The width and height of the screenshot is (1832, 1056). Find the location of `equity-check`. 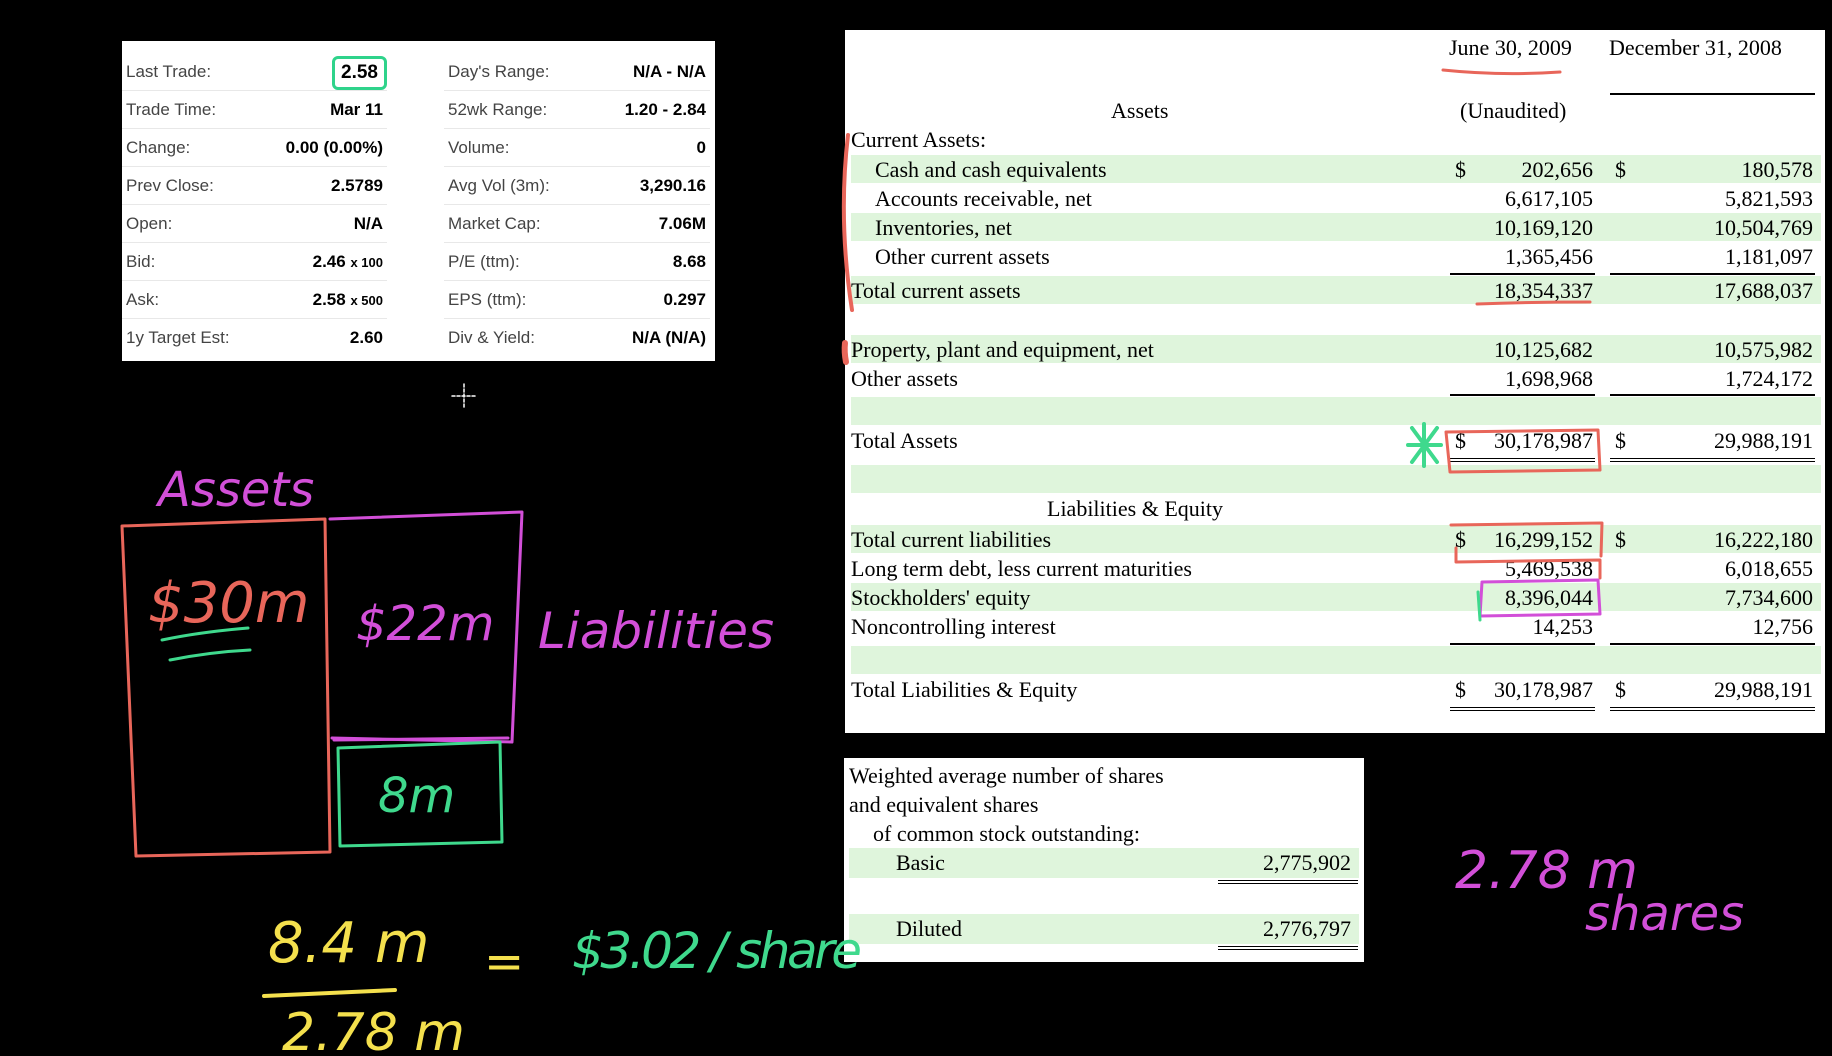

equity-check is located at coordinates (1479, 606).